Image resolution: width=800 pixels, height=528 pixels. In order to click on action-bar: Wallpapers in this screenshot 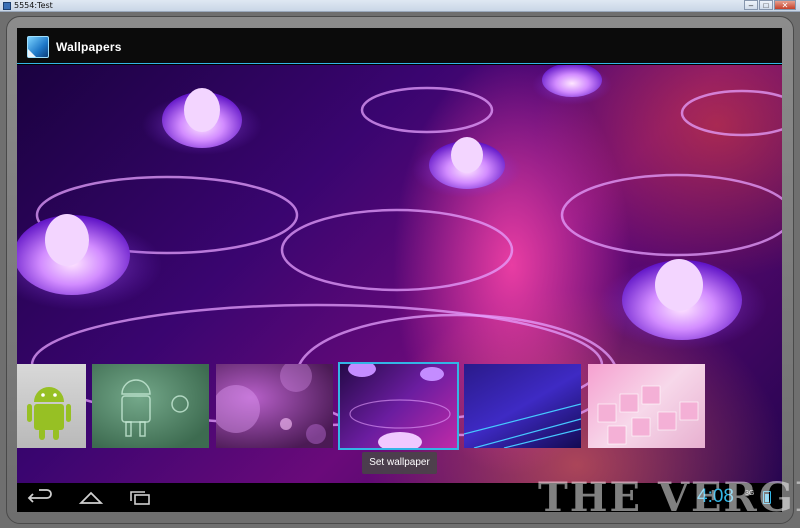, I will do `click(399, 46)`.